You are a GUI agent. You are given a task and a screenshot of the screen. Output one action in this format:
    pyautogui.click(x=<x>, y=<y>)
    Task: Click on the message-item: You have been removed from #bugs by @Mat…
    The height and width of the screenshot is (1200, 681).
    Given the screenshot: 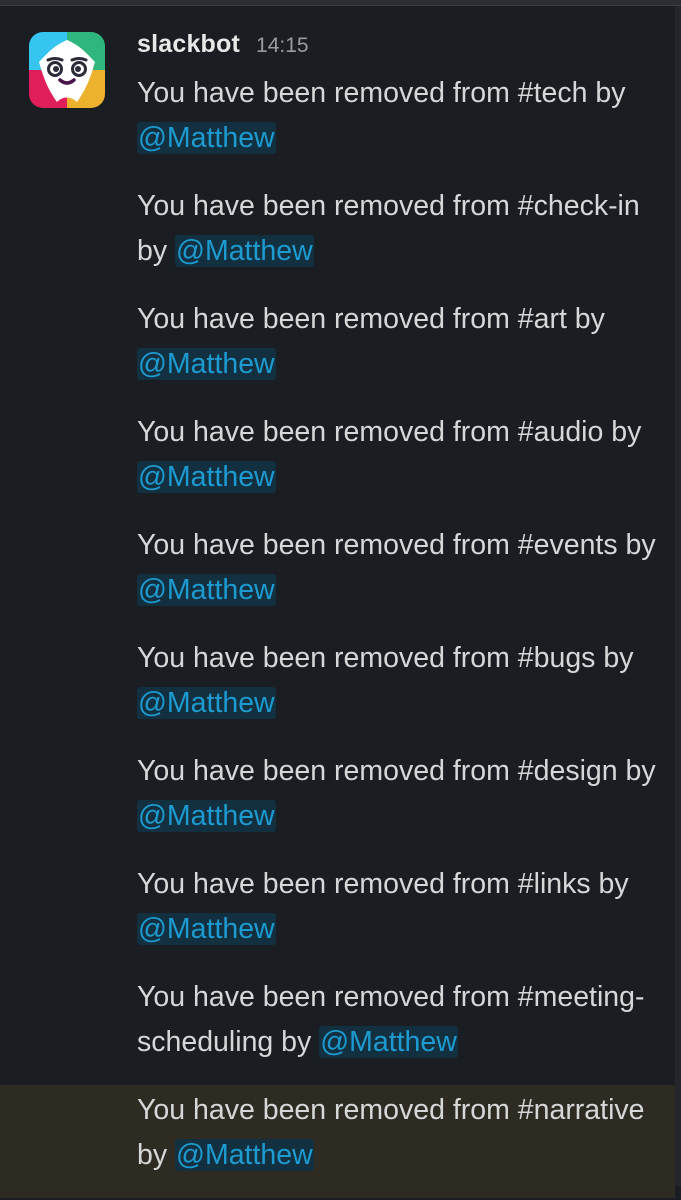 What is the action you would take?
    pyautogui.click(x=337, y=689)
    